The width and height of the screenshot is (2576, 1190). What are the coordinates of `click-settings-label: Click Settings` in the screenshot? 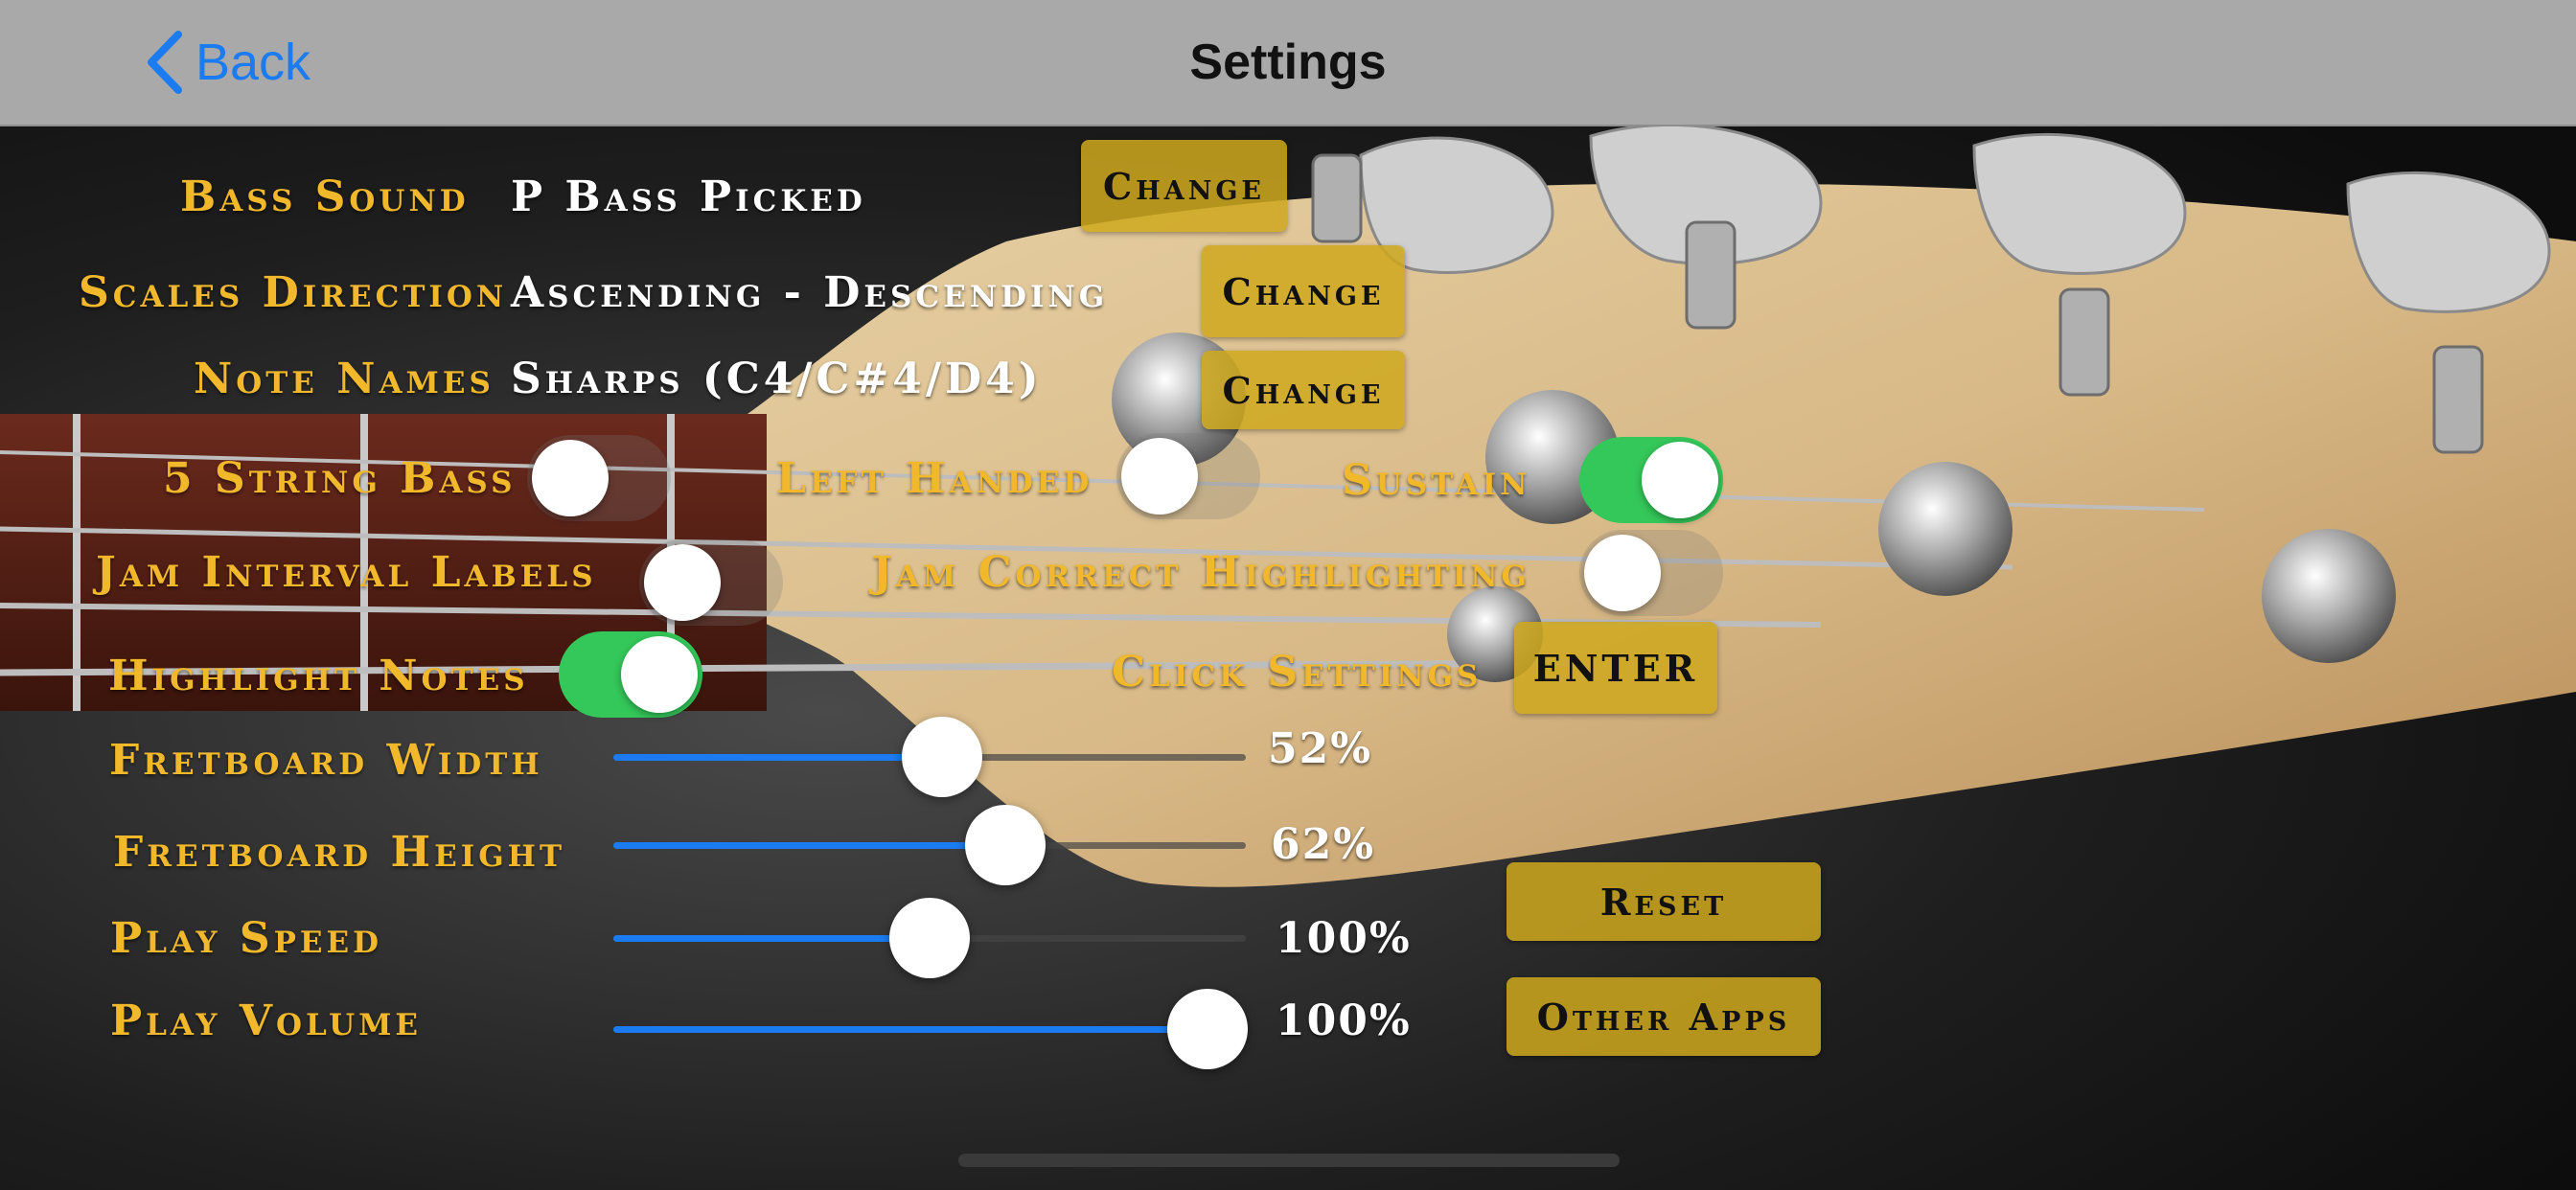 It's located at (1297, 672).